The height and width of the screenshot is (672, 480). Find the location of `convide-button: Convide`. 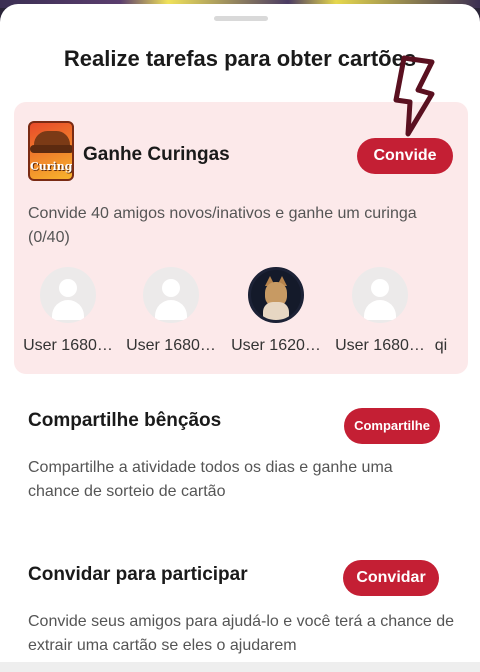

convide-button: Convide is located at coordinates (405, 156).